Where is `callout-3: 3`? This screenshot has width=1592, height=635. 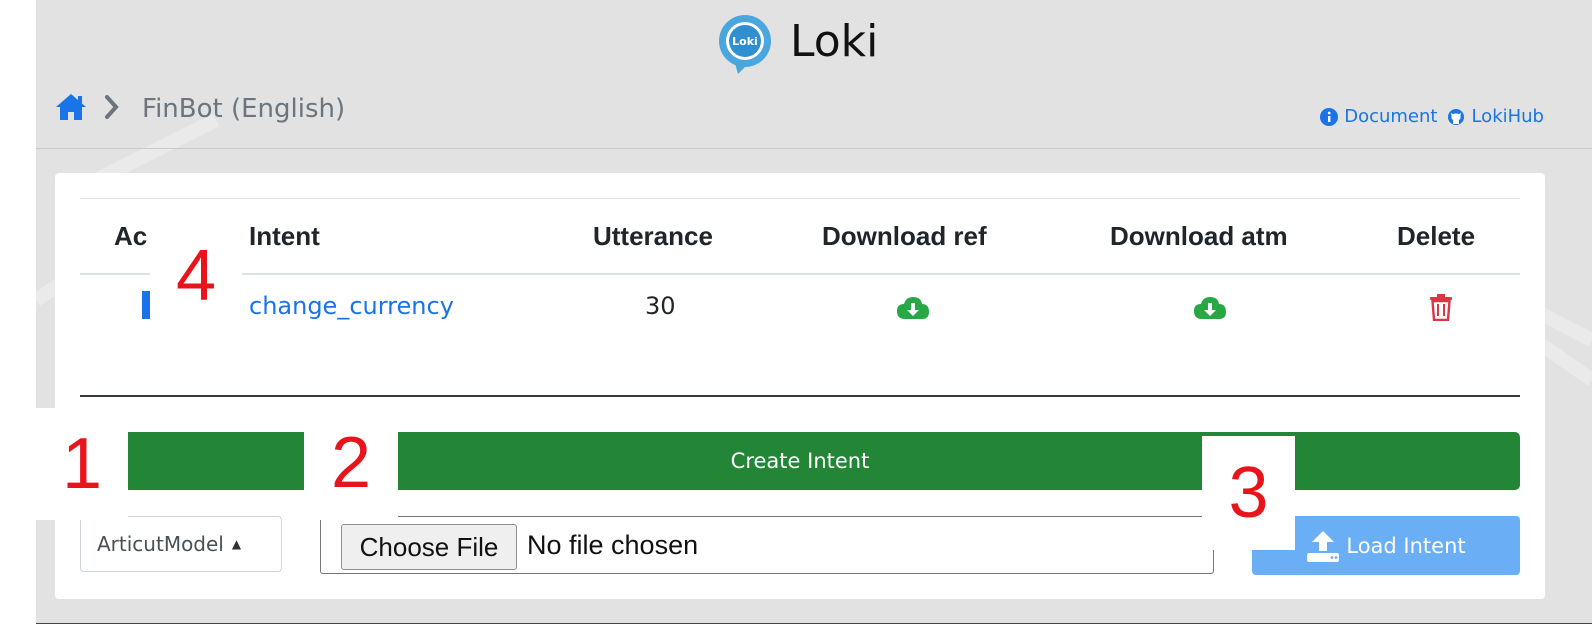 callout-3: 3 is located at coordinates (1248, 493).